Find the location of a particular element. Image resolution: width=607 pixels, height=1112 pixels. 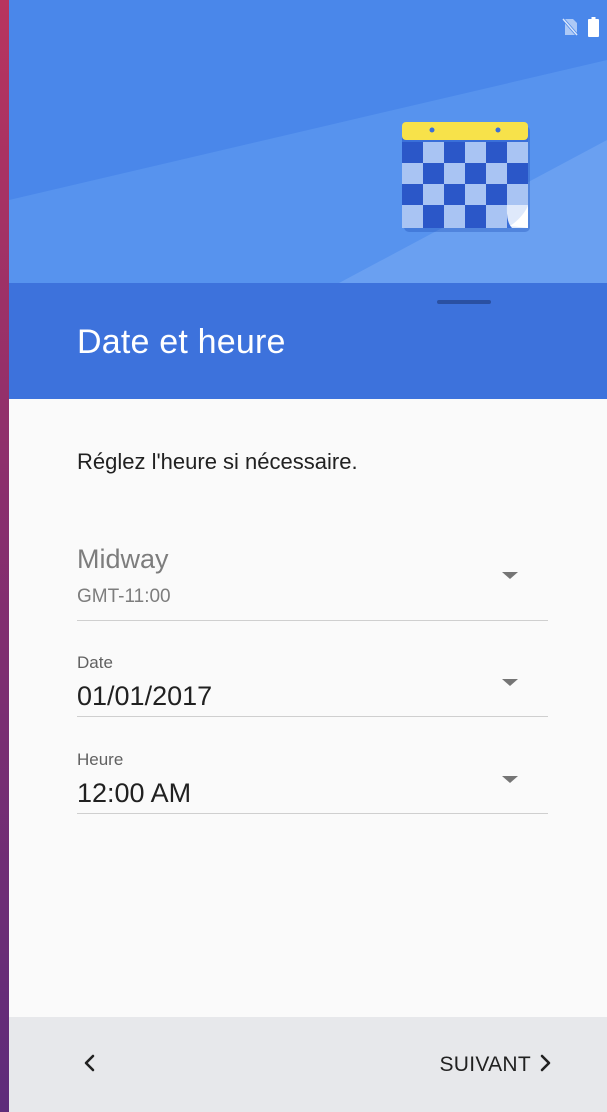

next-button: SUIVANT is located at coordinates (496, 1065).